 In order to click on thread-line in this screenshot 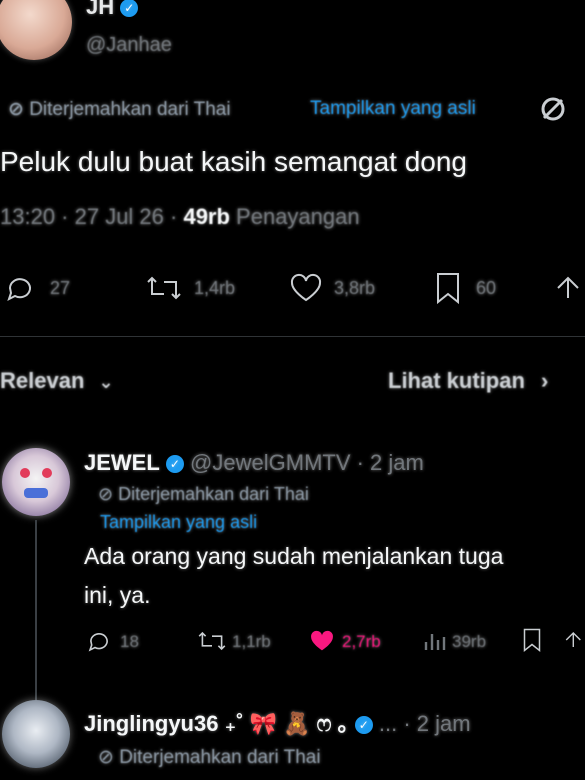, I will do `click(36, 612)`.